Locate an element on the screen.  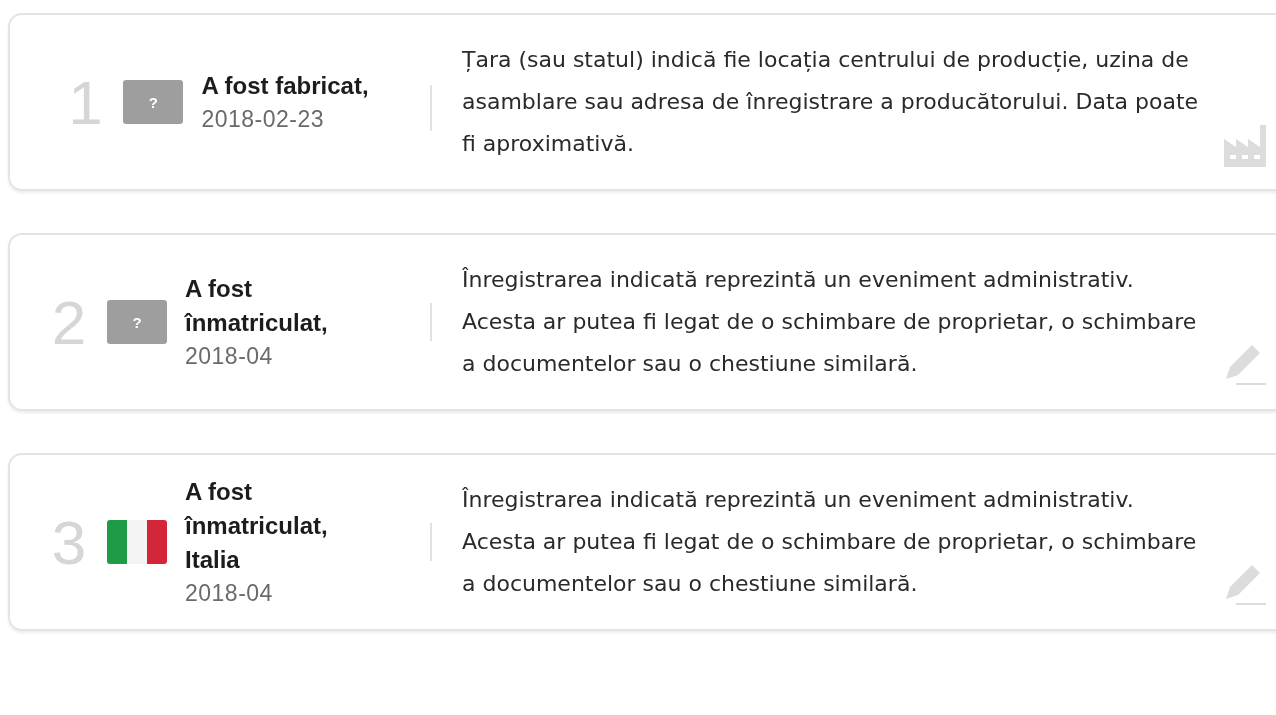
event-description: Țara (sau statul) indică fie locația centrului de producție, uzina de asamblare sau adresa de înregistrare a producătorului. Data poate fi aproximativă. is located at coordinates (831, 102).